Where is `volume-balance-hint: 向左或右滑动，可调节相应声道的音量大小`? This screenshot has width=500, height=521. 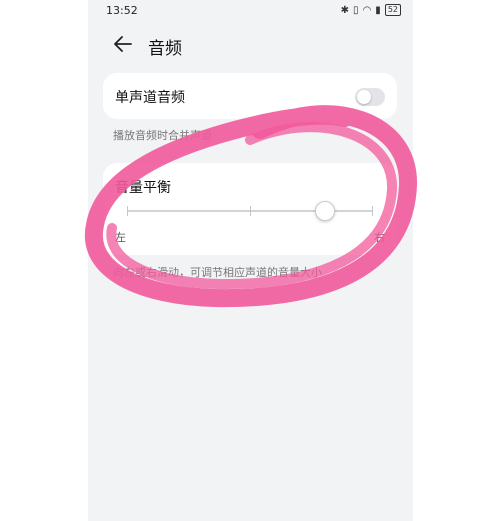
volume-balance-hint: 向左或右滑动，可调节相应声道的音量大小 is located at coordinates (217, 272).